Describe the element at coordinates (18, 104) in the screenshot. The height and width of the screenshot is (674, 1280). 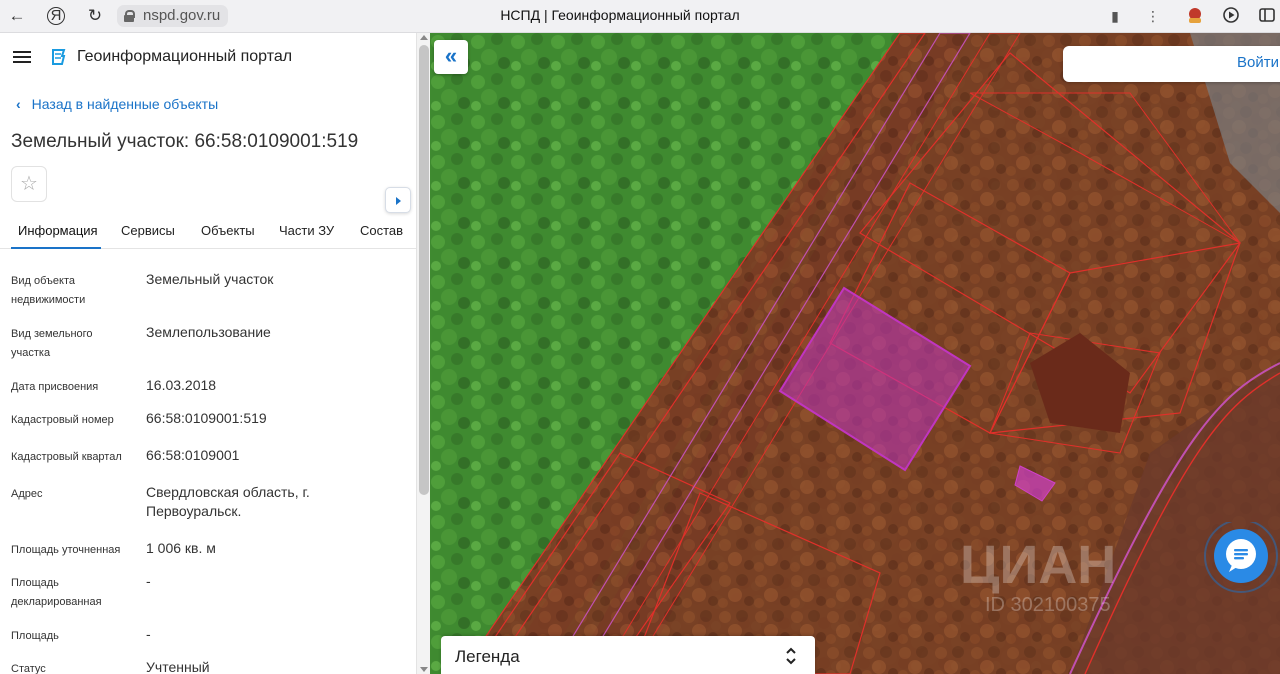
I see `chevron-left-icon: ‹` at that location.